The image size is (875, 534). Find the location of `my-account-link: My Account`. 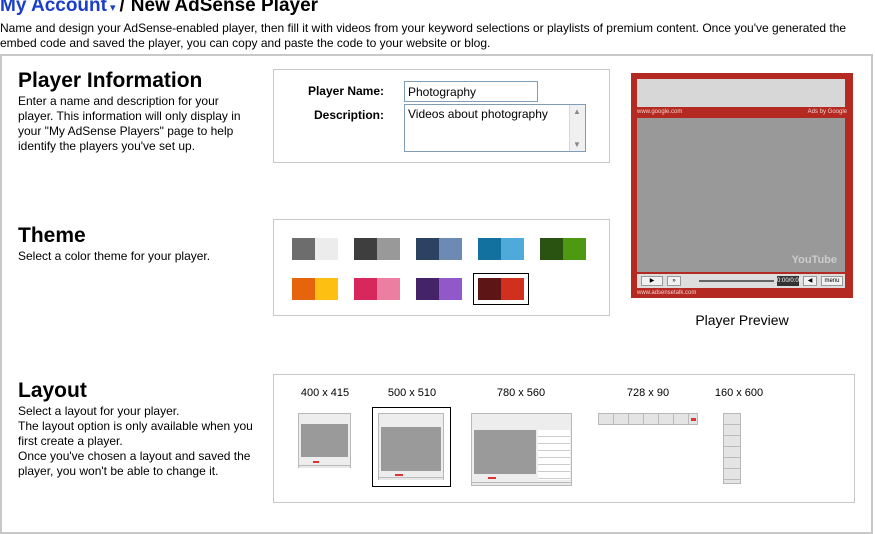

my-account-link: My Account is located at coordinates (53, 8).